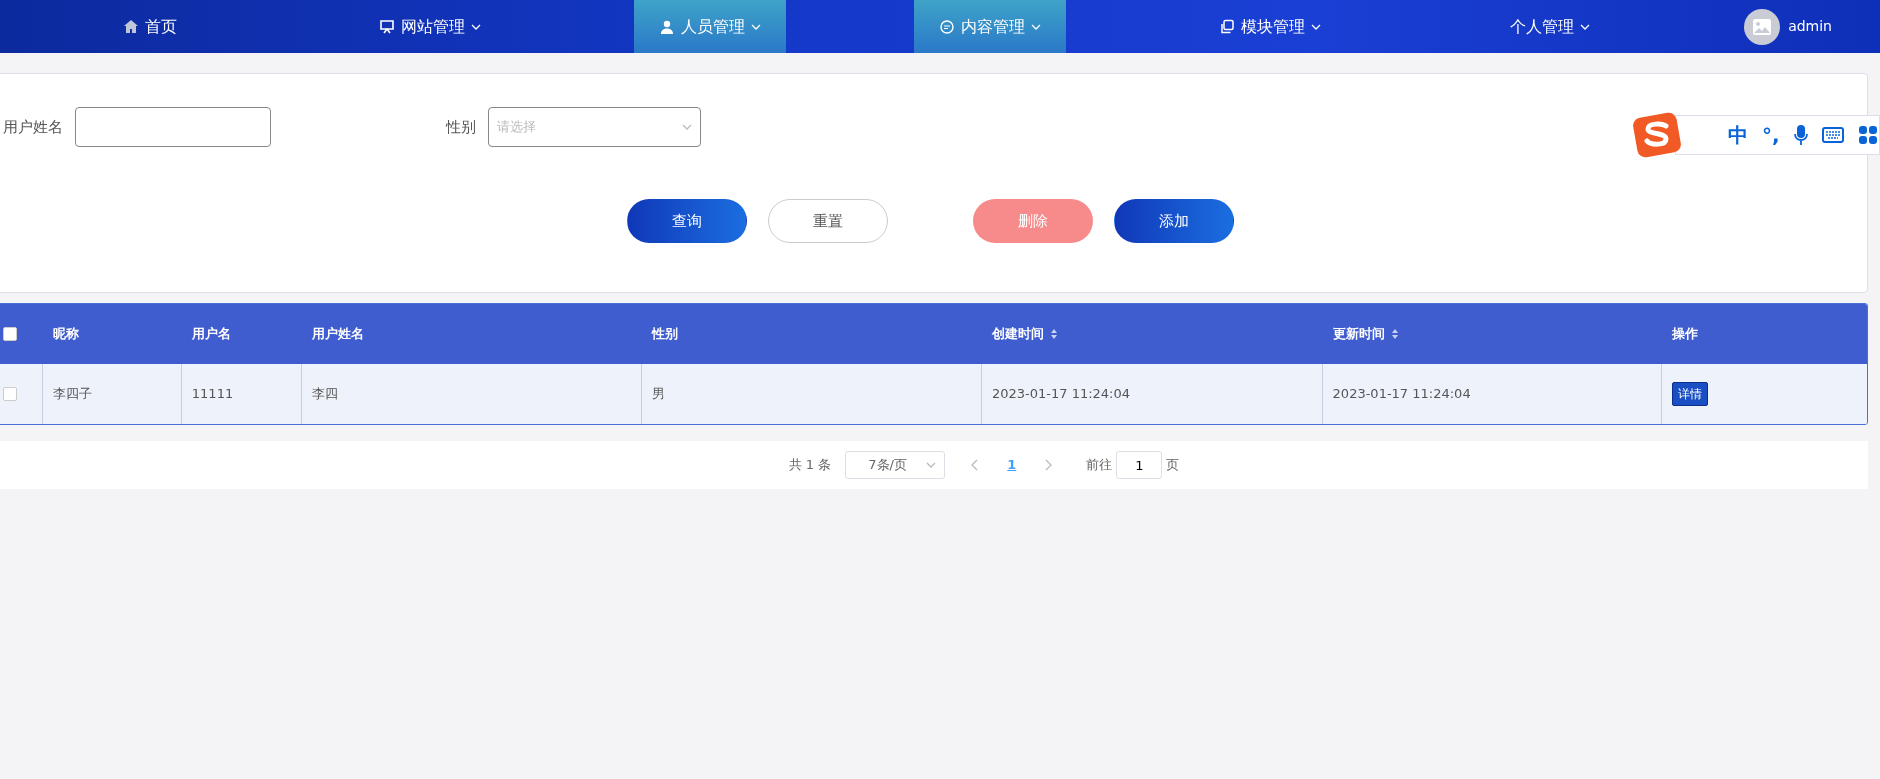  What do you see at coordinates (1810, 26) in the screenshot?
I see `user-name: admin` at bounding box center [1810, 26].